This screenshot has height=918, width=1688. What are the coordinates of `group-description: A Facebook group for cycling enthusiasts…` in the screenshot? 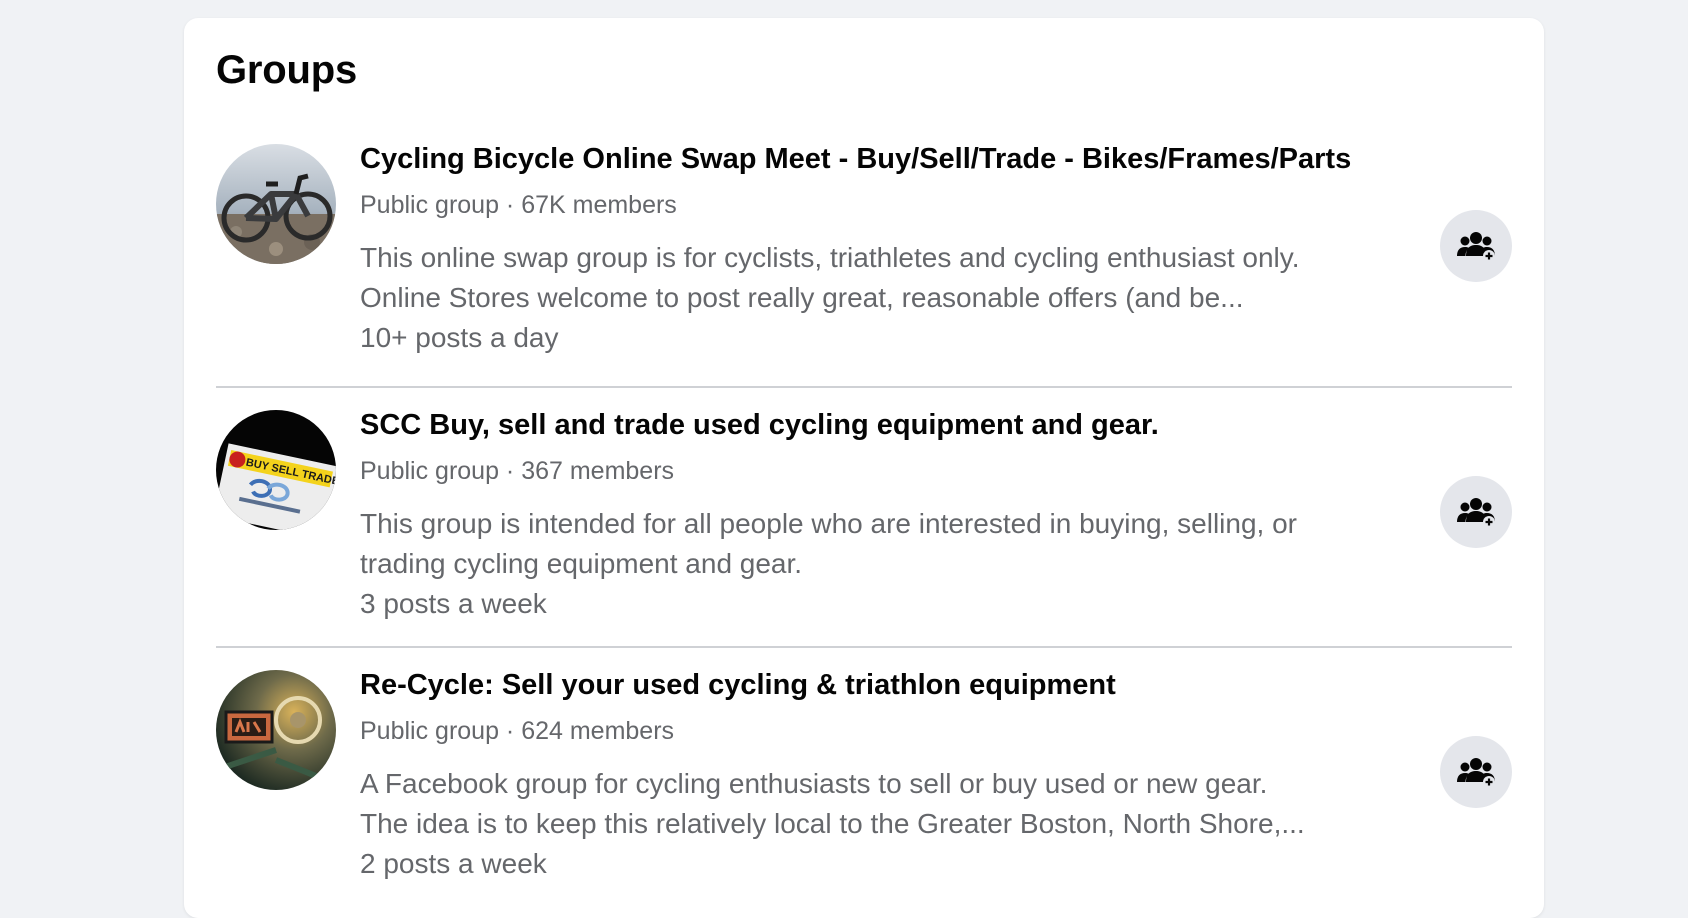 It's located at (880, 804).